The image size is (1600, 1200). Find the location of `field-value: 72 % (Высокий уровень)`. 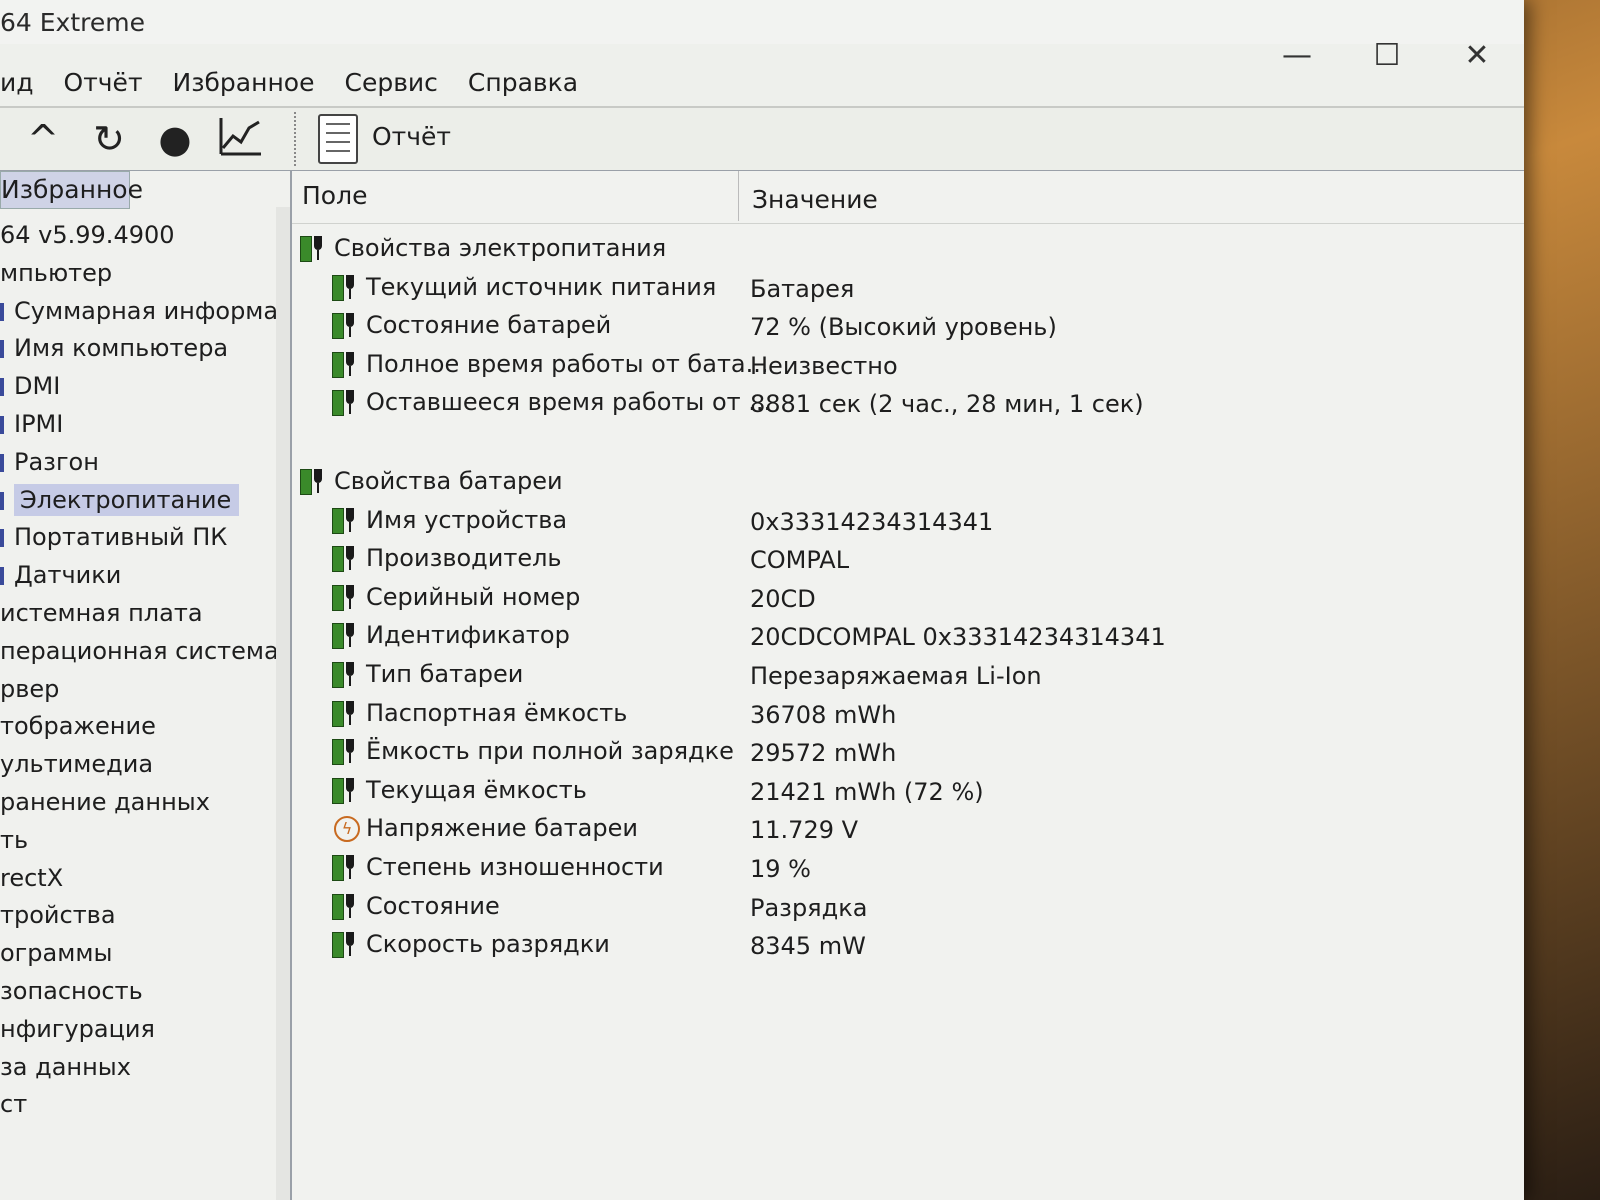

field-value: 72 % (Высокий уровень) is located at coordinates (903, 327).